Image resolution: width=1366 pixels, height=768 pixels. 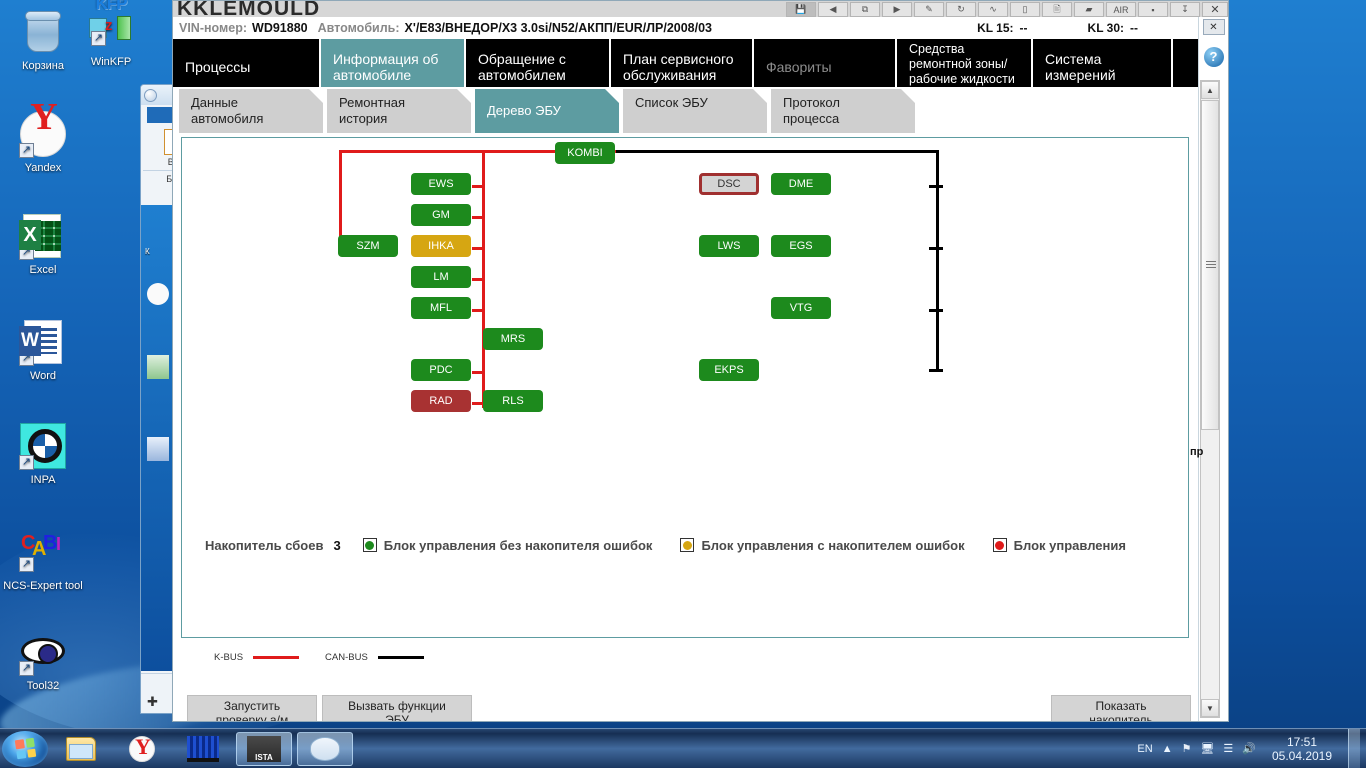 What do you see at coordinates (393, 63) in the screenshot?
I see `tab-vehicle-info: Информация об автомобиле` at bounding box center [393, 63].